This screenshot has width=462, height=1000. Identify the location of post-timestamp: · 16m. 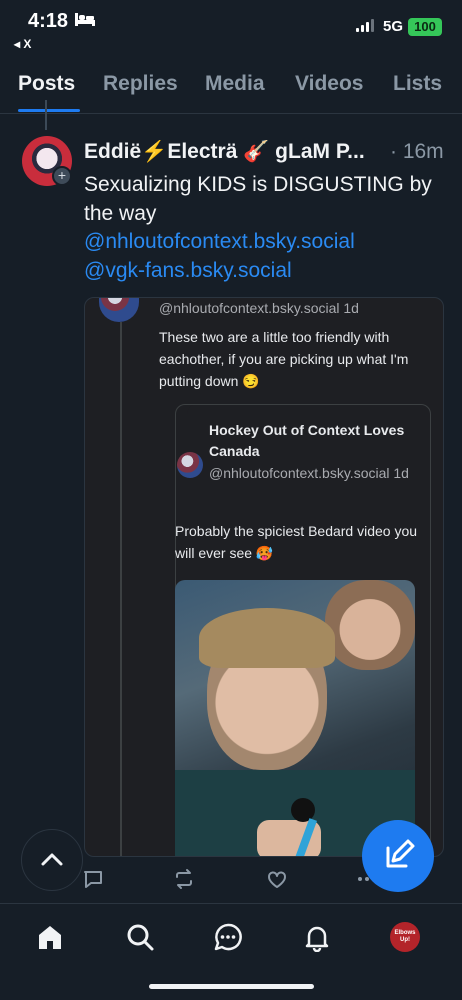
(417, 152).